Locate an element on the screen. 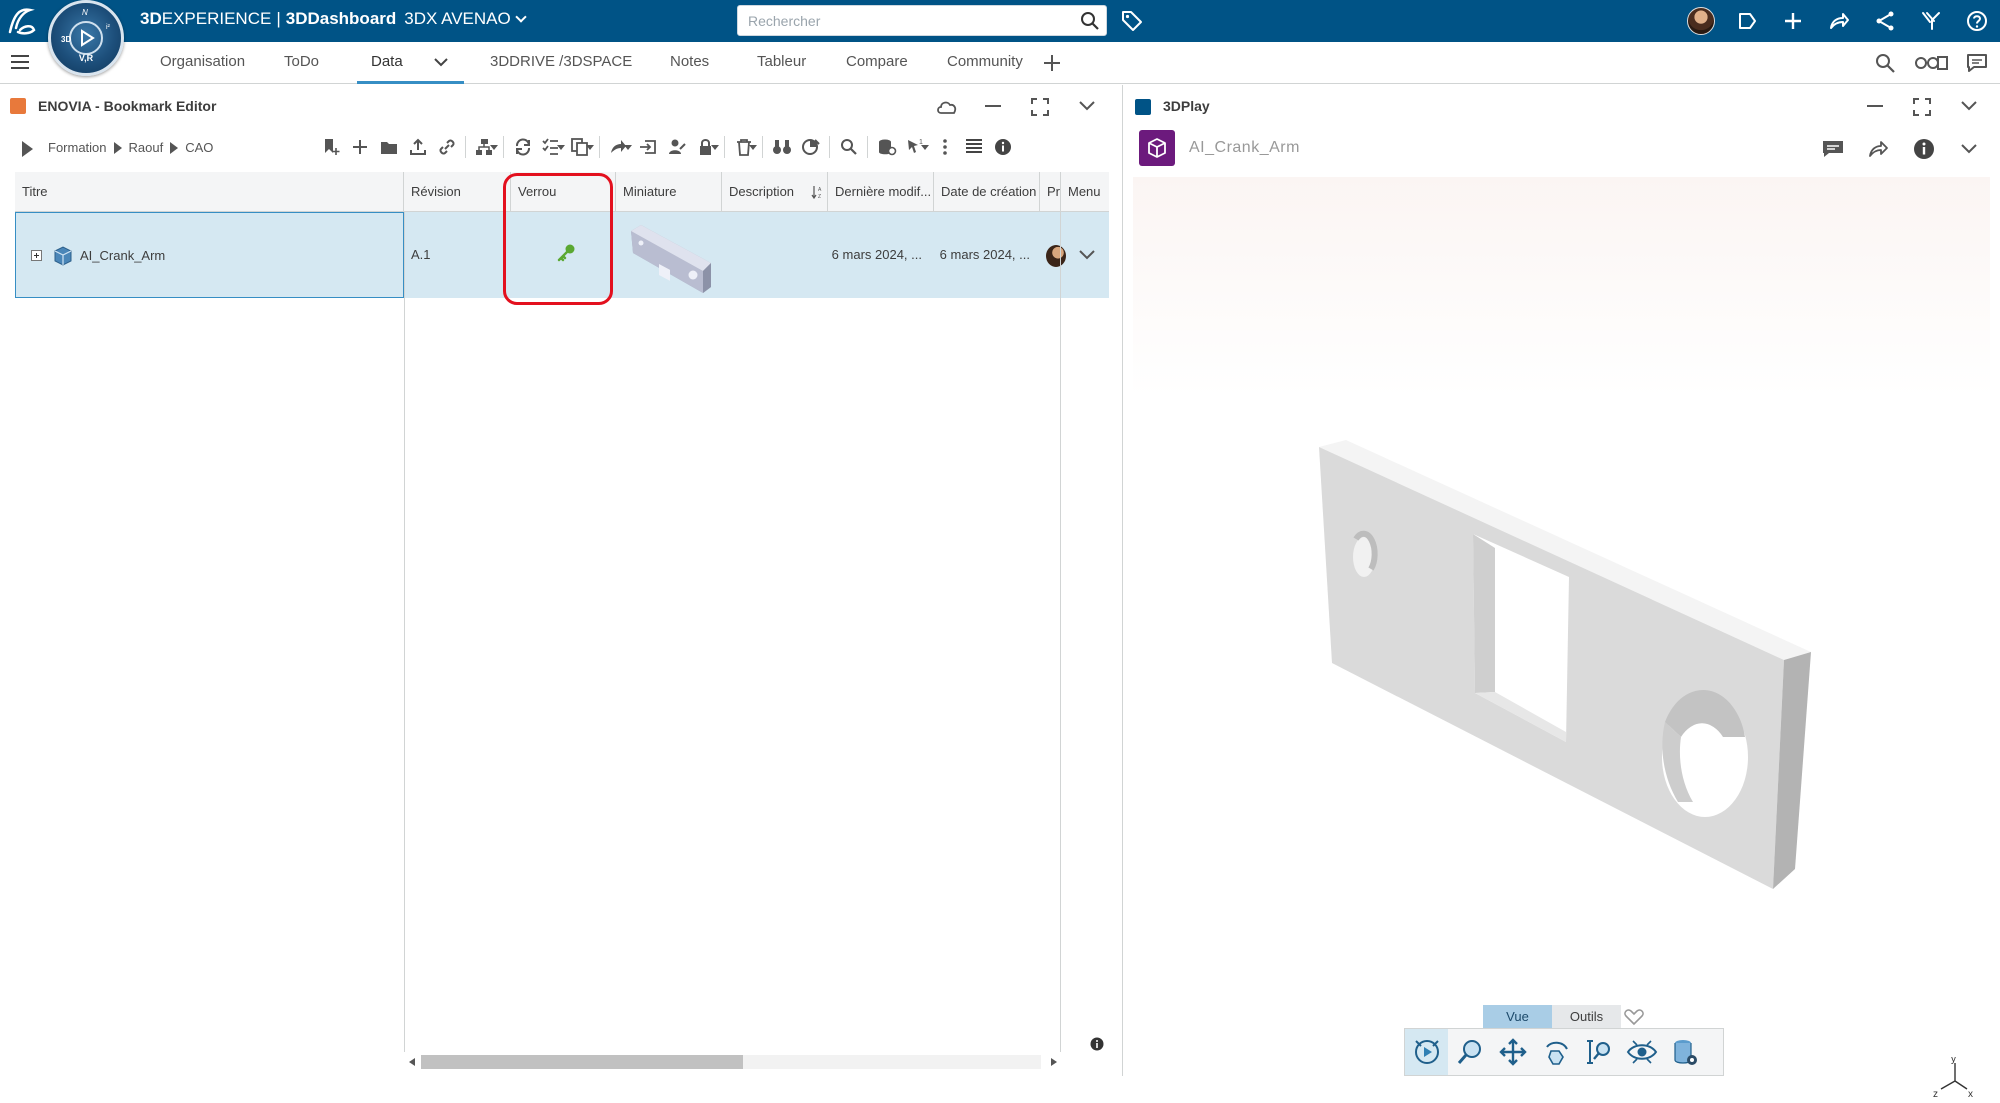 This screenshot has width=2000, height=1103. search-input is located at coordinates (898, 20).